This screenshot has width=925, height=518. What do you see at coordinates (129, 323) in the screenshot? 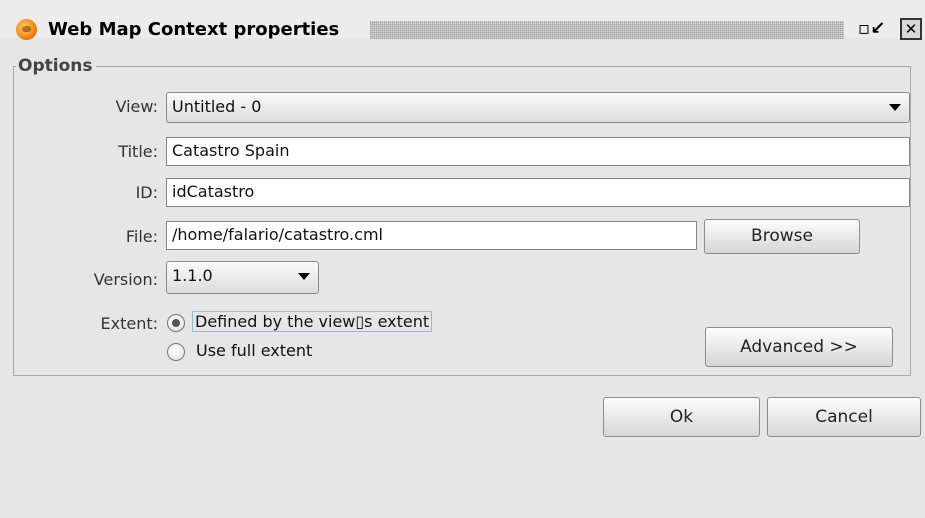
I see `extent-label: Extent:` at bounding box center [129, 323].